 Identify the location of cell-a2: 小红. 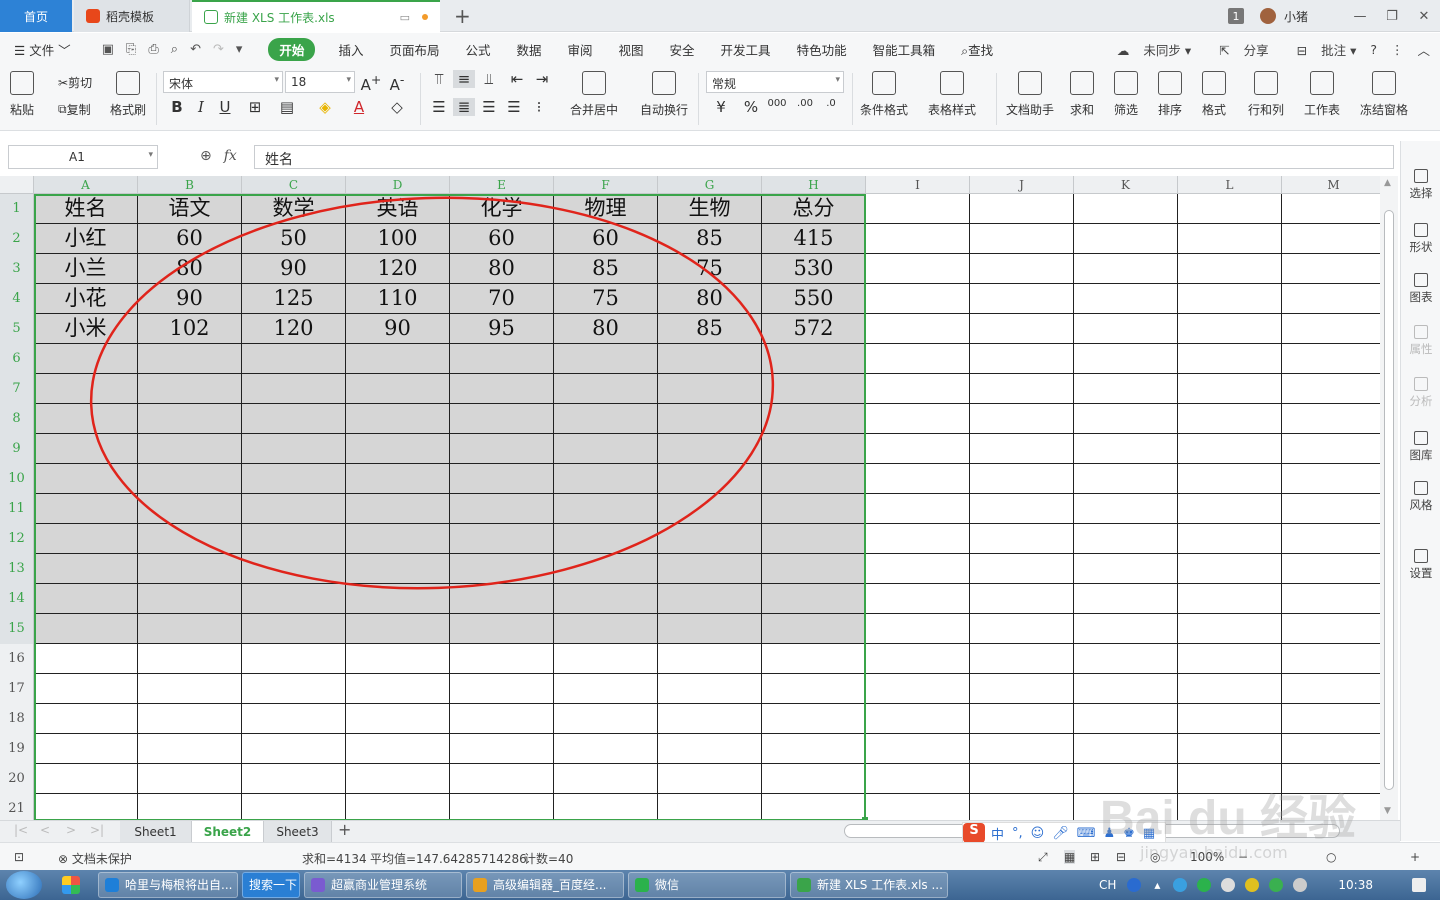
(86, 239).